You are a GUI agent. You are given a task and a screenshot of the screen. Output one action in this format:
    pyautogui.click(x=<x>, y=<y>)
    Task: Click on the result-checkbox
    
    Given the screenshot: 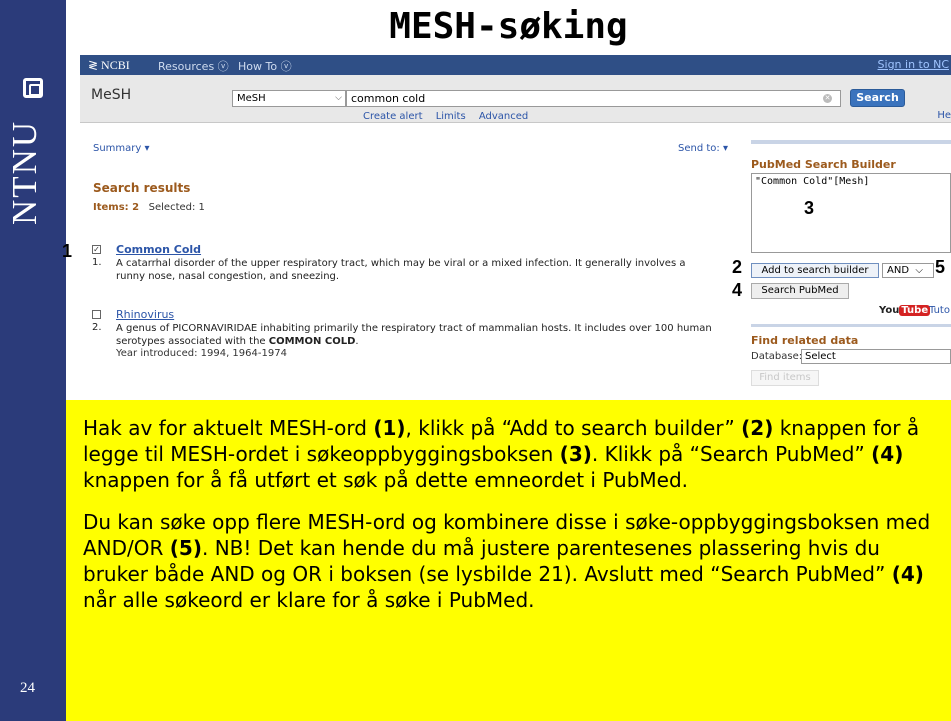 What is the action you would take?
    pyautogui.click(x=96, y=314)
    